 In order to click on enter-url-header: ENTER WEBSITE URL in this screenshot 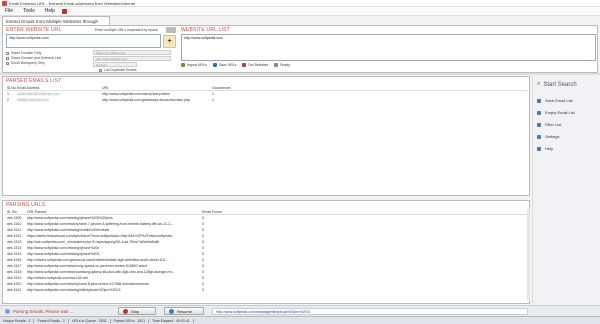, I will do `click(34, 30)`.